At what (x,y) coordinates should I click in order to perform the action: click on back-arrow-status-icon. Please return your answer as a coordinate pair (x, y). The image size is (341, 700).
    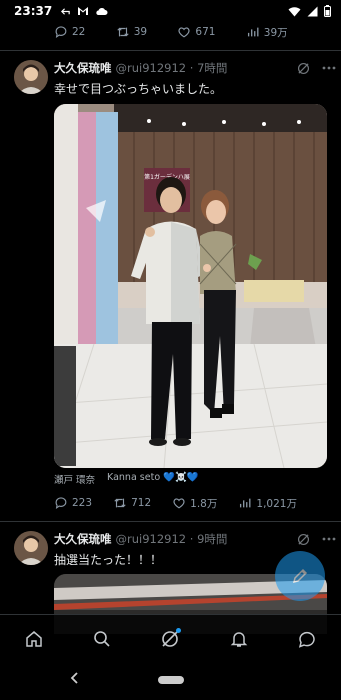
    Looking at the image, I should click on (65, 11).